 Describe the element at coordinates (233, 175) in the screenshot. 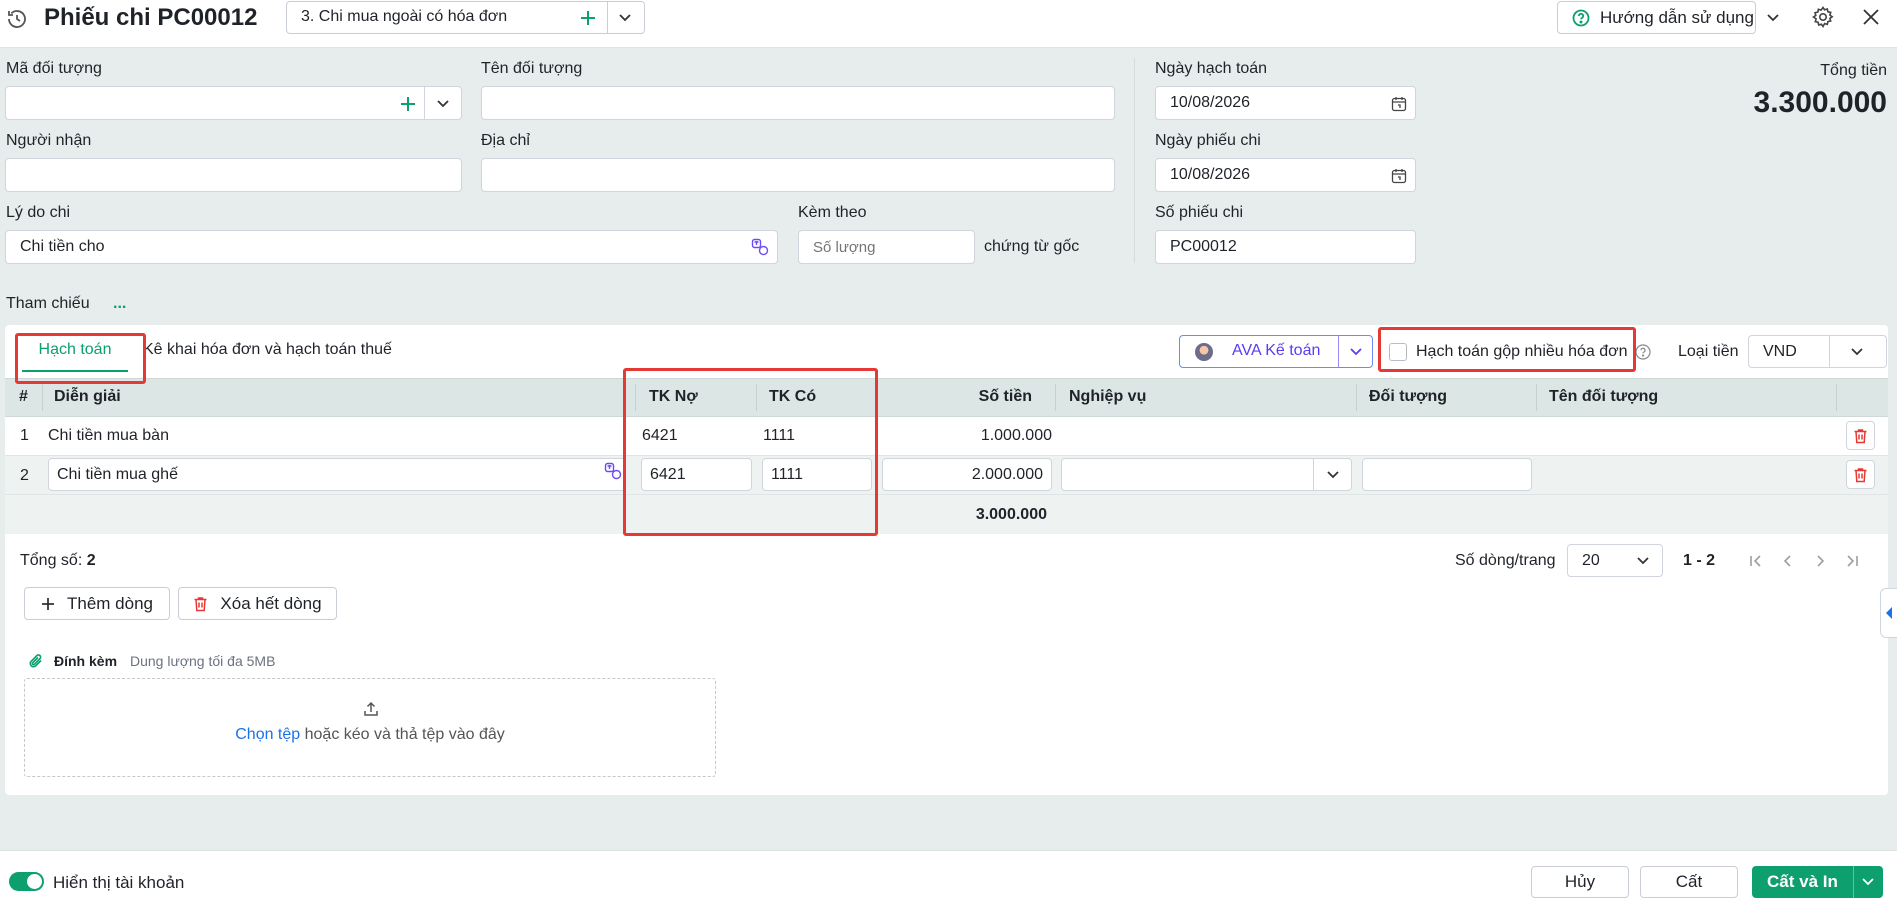

I see `nguoi-nhan-field` at that location.